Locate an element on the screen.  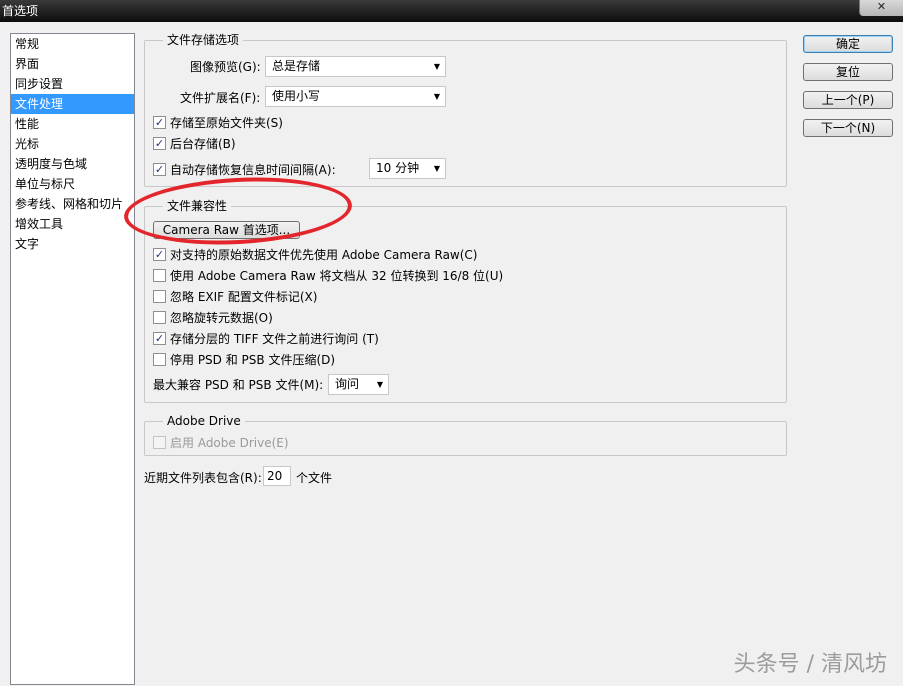
max-compat-label: 最大兼容 PSD 和 PSB 文件(M): is located at coordinates (238, 385).